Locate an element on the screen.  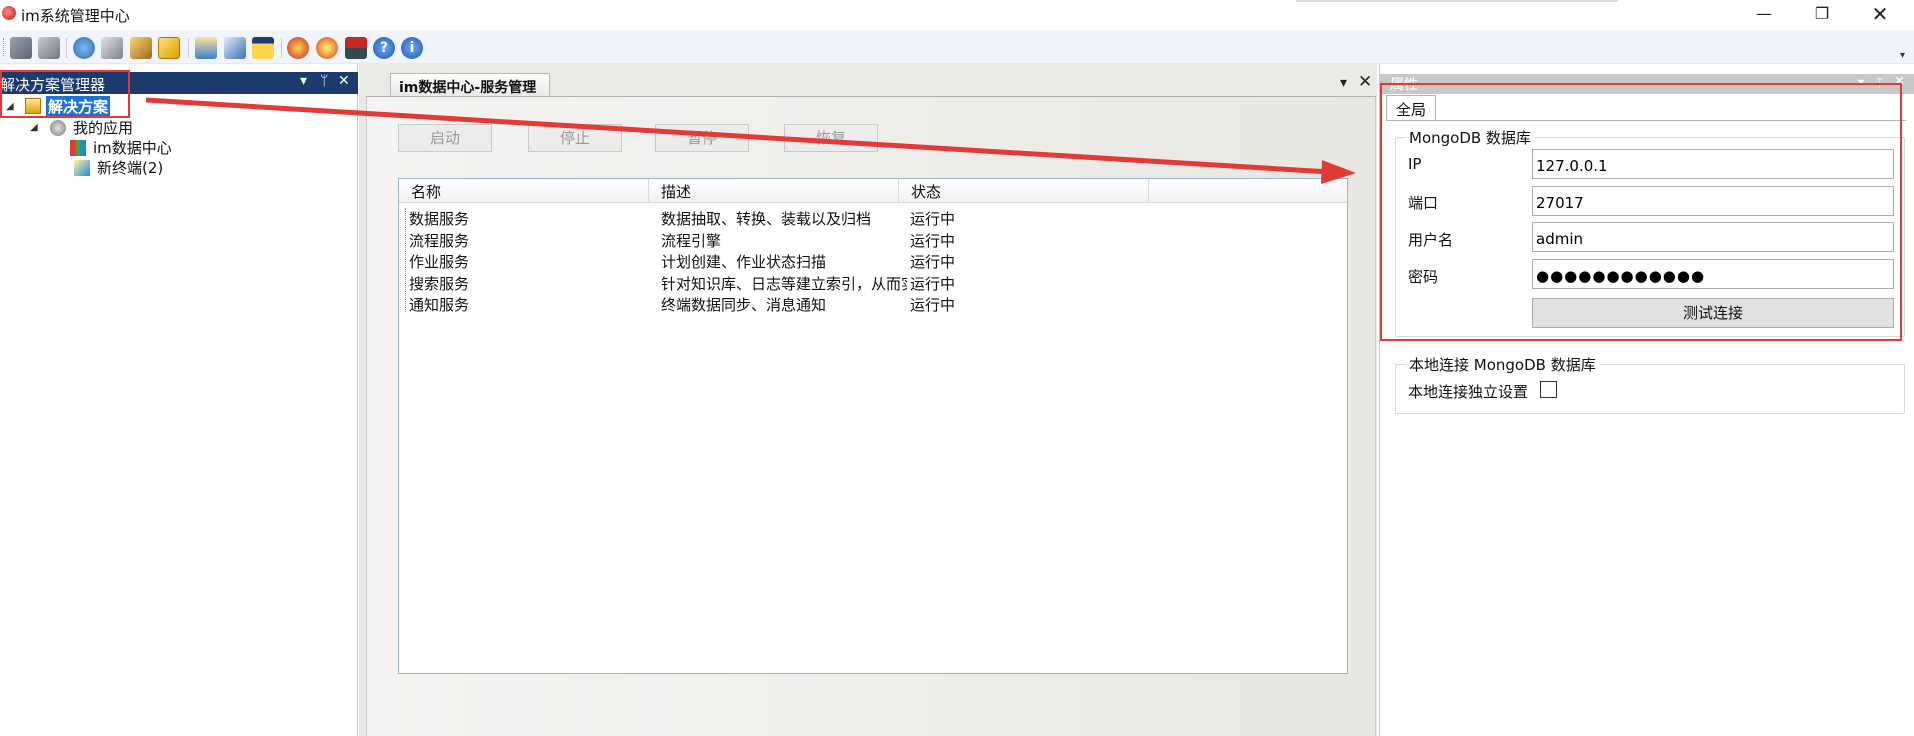
tab-service-management: im数据中心-服务管理 is located at coordinates (470, 85).